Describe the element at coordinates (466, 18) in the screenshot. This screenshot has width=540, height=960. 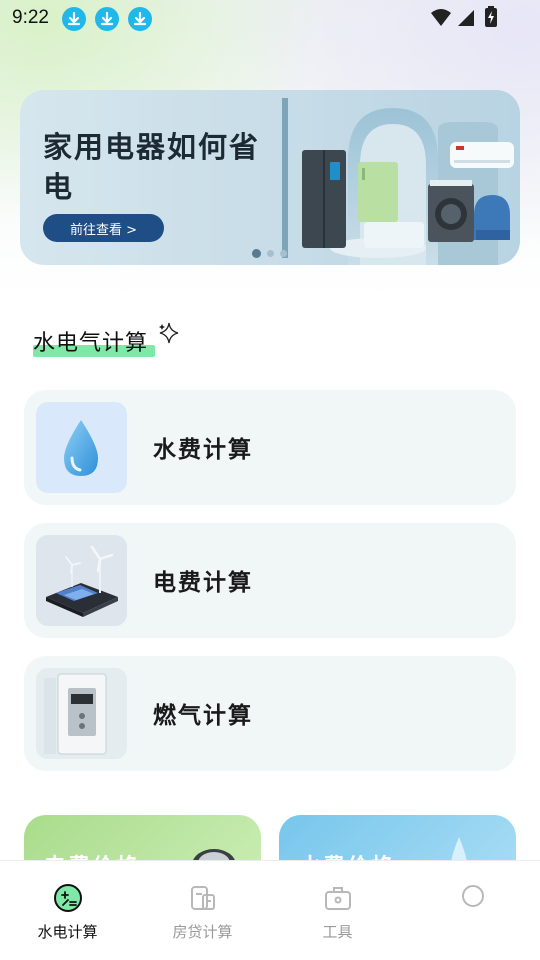
I see `signal-icon` at that location.